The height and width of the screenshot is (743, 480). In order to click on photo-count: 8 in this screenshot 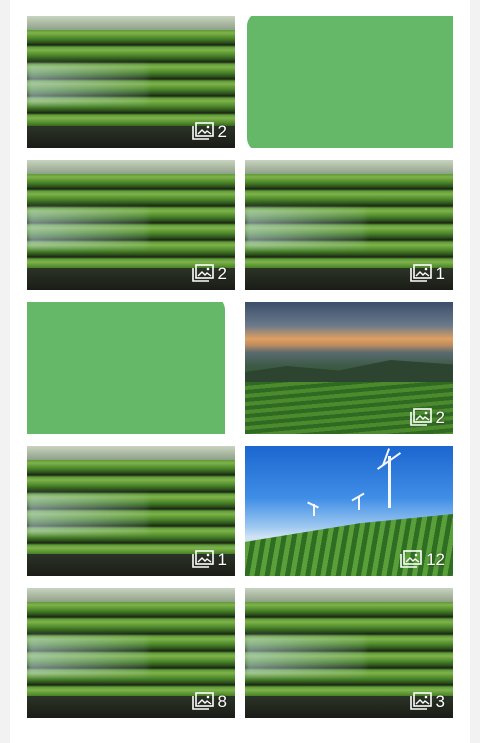, I will do `click(222, 701)`.